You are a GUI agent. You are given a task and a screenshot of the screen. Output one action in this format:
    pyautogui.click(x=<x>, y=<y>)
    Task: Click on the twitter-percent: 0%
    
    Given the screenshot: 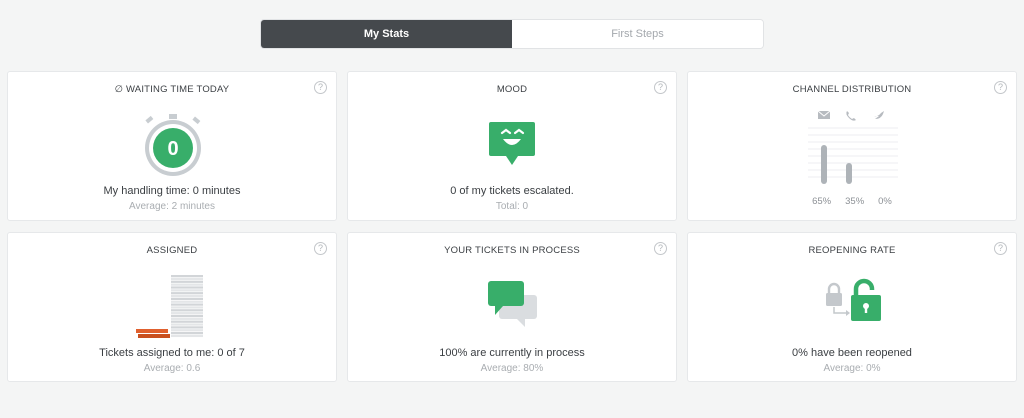 What is the action you would take?
    pyautogui.click(x=885, y=201)
    